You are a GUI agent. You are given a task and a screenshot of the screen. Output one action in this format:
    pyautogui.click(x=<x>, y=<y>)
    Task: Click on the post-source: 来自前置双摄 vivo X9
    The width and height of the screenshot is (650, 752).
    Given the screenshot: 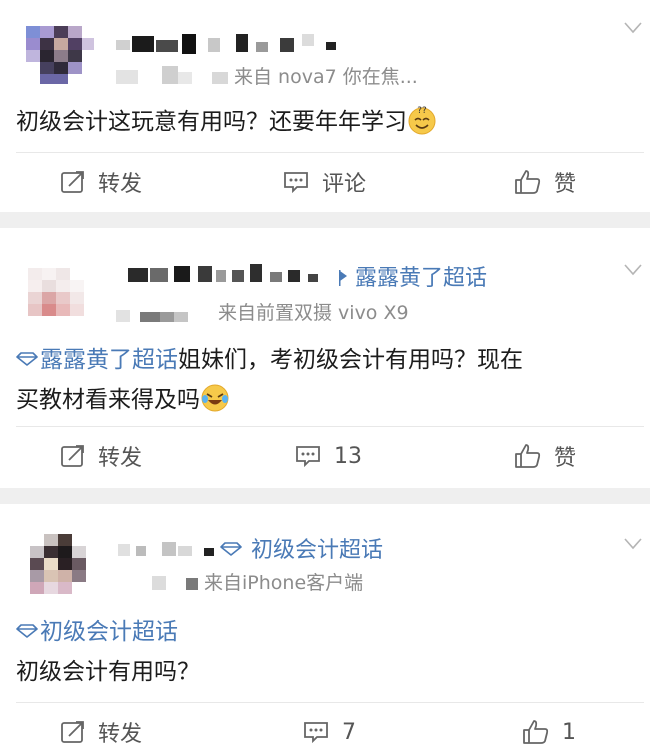 What is the action you would take?
    pyautogui.click(x=313, y=313)
    